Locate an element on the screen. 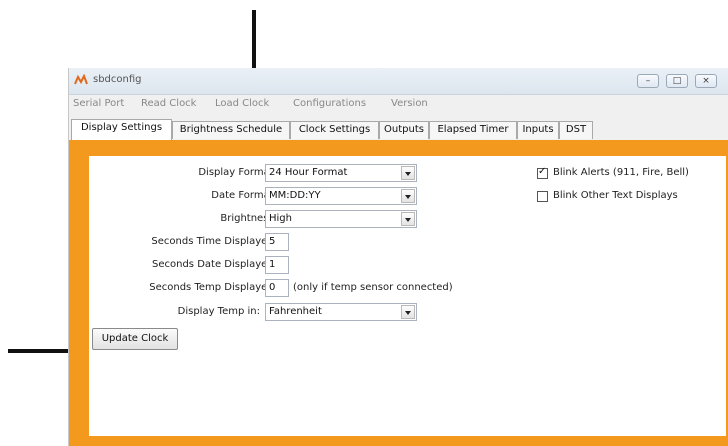  display-format-value: 24 Hour Format is located at coordinates (308, 172).